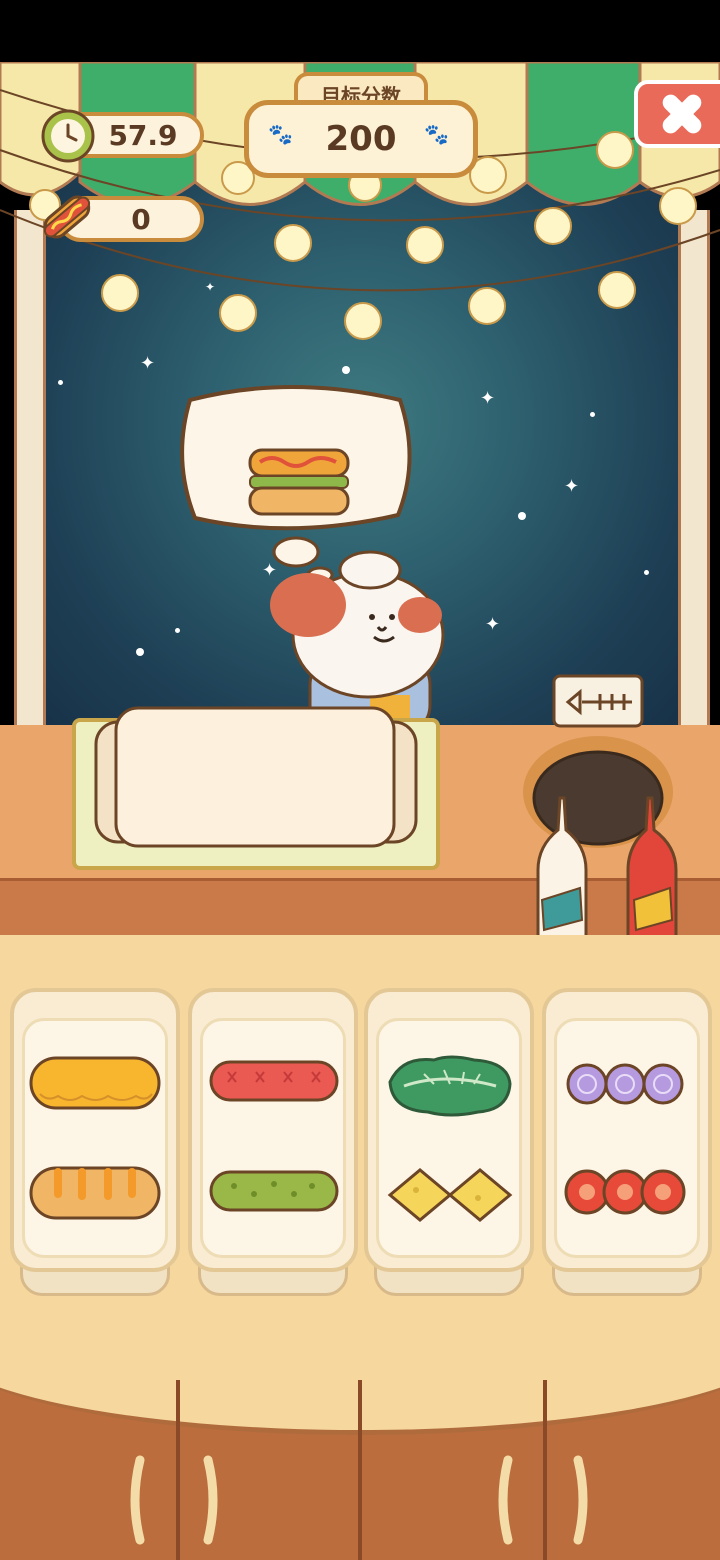 This screenshot has width=720, height=1560. What do you see at coordinates (95, 1193) in the screenshot?
I see `bread-roll-ingredient` at bounding box center [95, 1193].